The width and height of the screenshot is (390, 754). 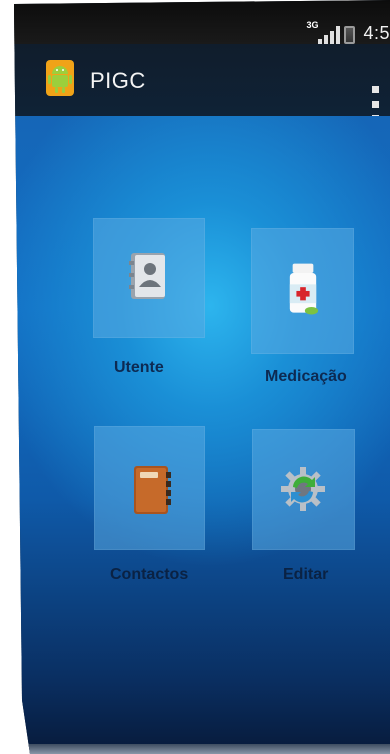 What do you see at coordinates (329, 35) in the screenshot?
I see `signal-icon` at bounding box center [329, 35].